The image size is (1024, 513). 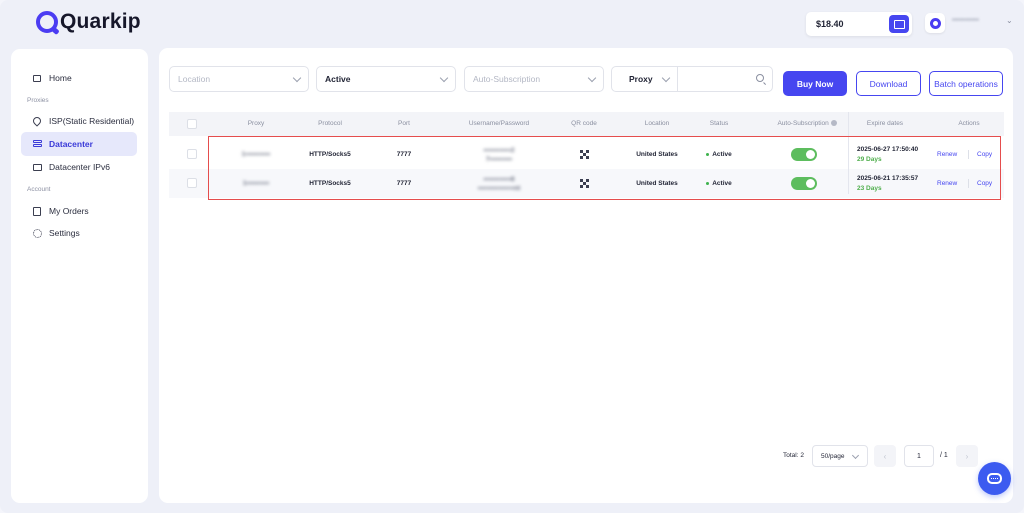 What do you see at coordinates (37, 78) in the screenshot?
I see `home-icon` at bounding box center [37, 78].